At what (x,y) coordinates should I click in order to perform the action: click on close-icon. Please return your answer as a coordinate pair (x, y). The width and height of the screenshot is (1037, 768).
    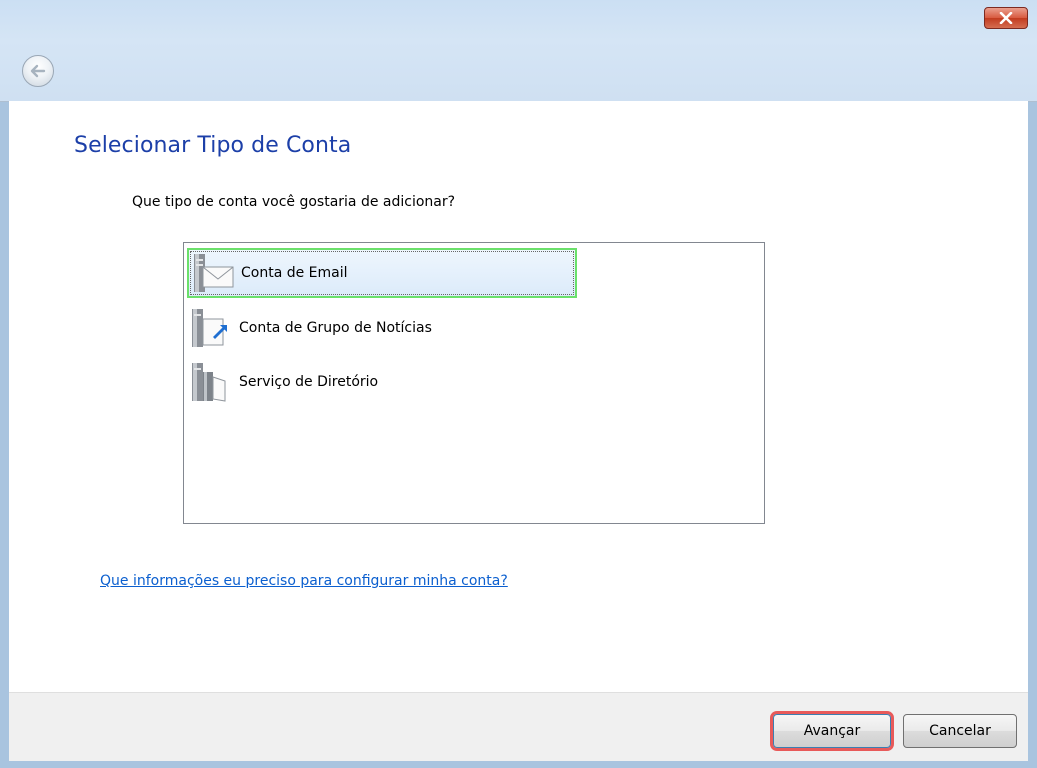
    Looking at the image, I should click on (1006, 18).